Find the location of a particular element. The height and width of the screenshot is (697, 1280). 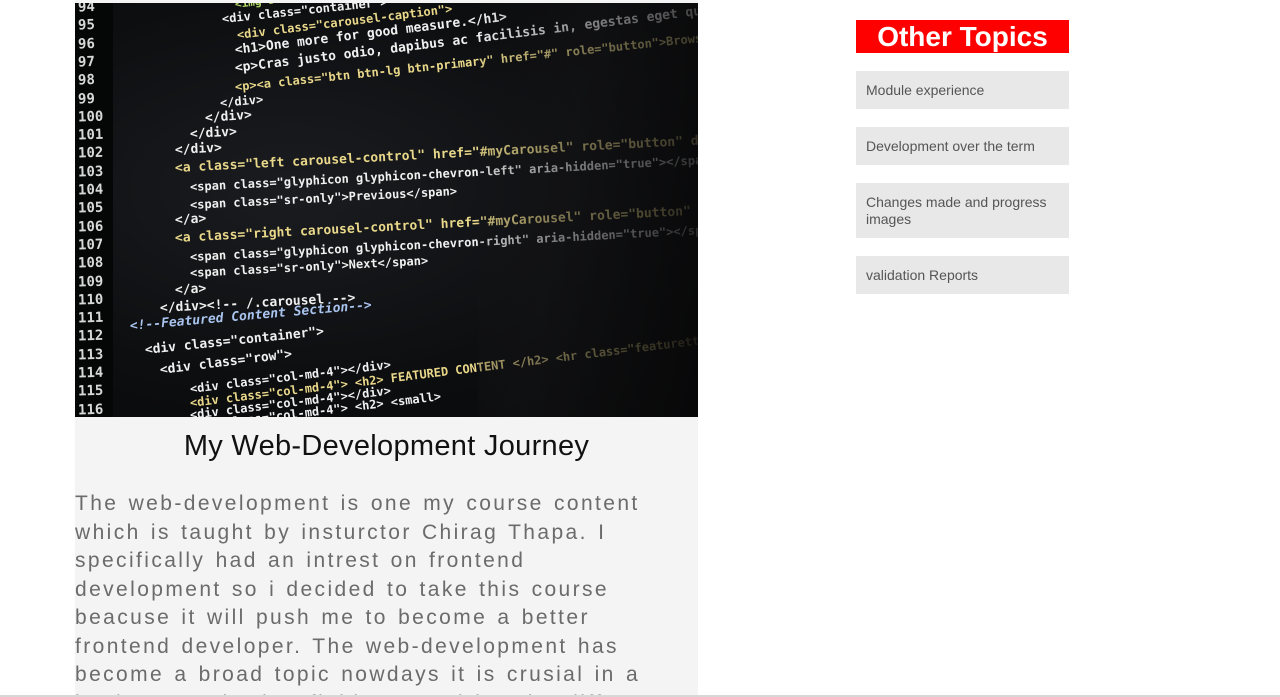

topic-link-development-over-term: Development over the term is located at coordinates (962, 146).